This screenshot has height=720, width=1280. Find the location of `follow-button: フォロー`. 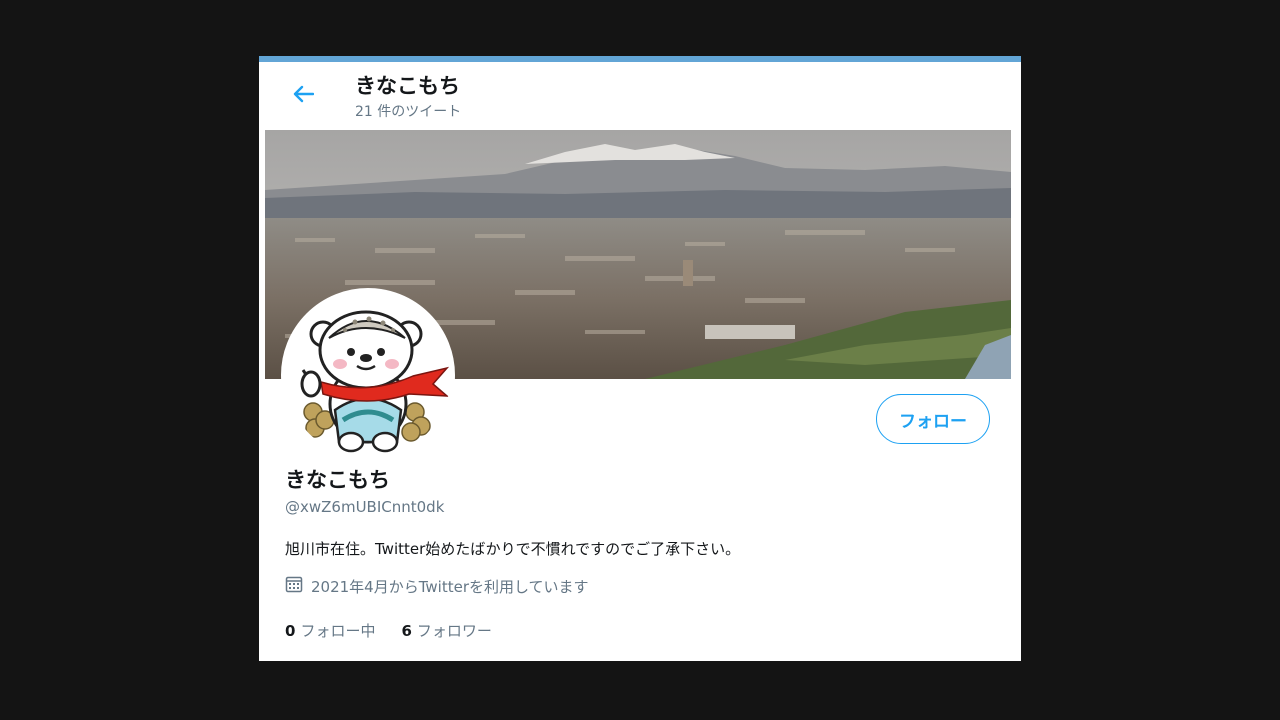

follow-button: フォロー is located at coordinates (933, 419).